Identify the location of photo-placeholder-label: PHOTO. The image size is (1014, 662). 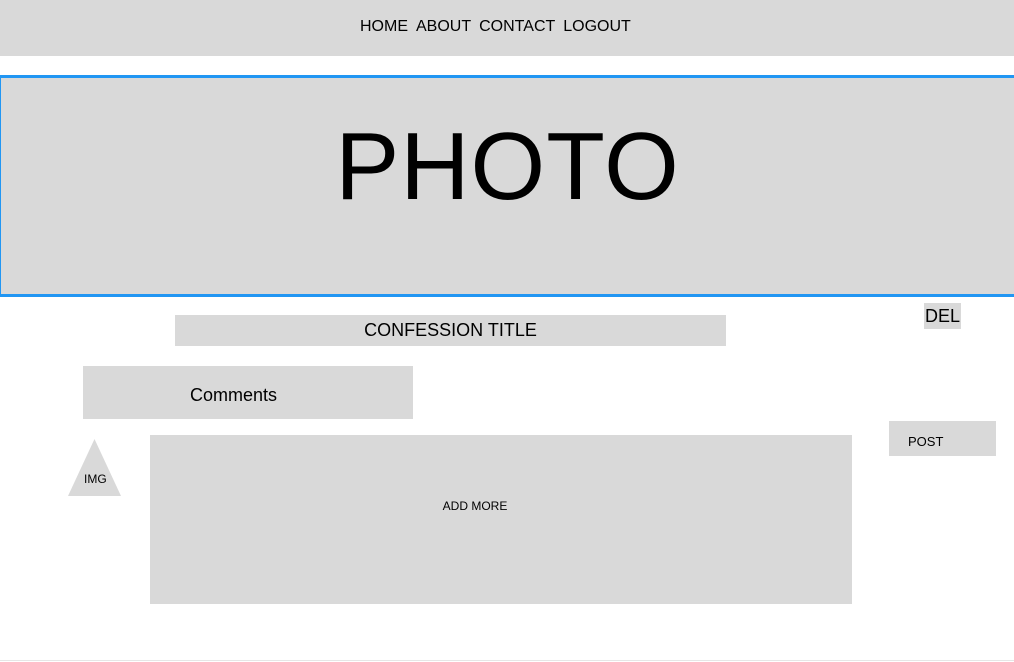
(507, 166).